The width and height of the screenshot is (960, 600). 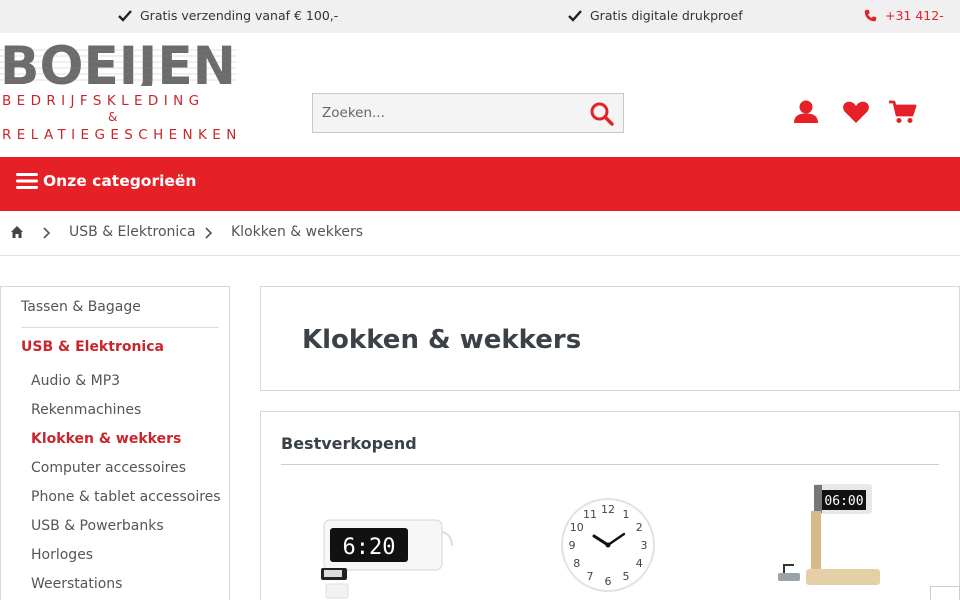 What do you see at coordinates (349, 443) in the screenshot?
I see `bestsellers-heading: Bestverkopend` at bounding box center [349, 443].